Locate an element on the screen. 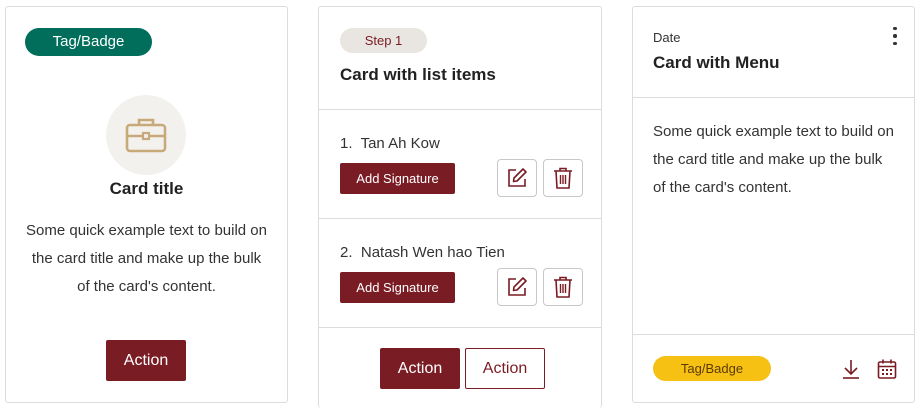 The width and height of the screenshot is (920, 408). action-button: Action is located at coordinates (146, 360).